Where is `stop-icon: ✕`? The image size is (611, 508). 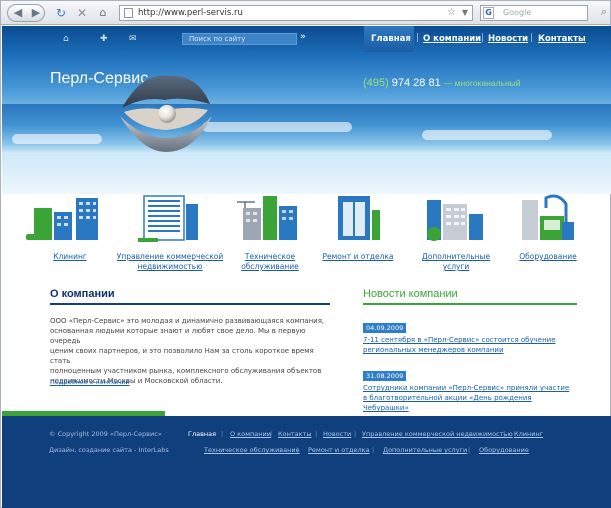
stop-icon: ✕ is located at coordinates (82, 13).